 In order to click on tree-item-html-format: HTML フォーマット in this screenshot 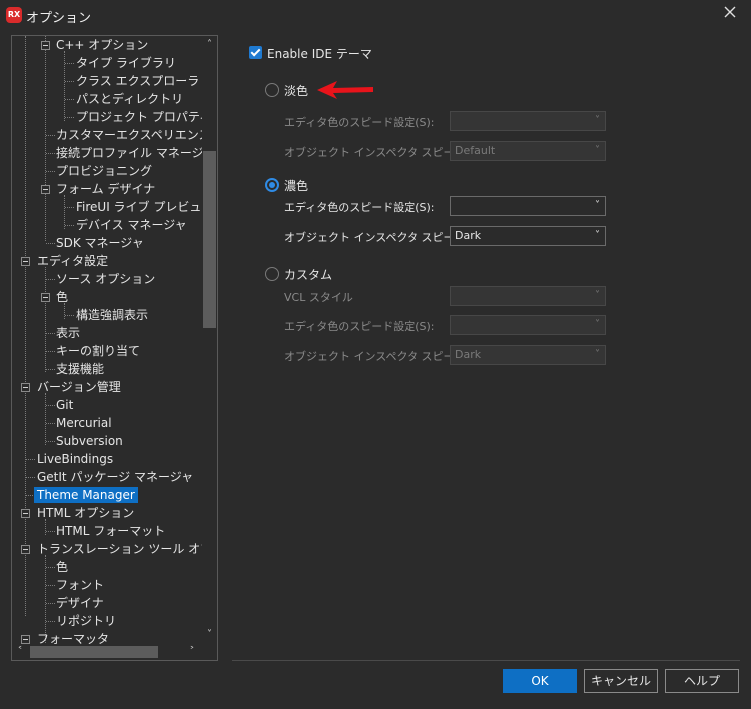, I will do `click(110, 531)`.